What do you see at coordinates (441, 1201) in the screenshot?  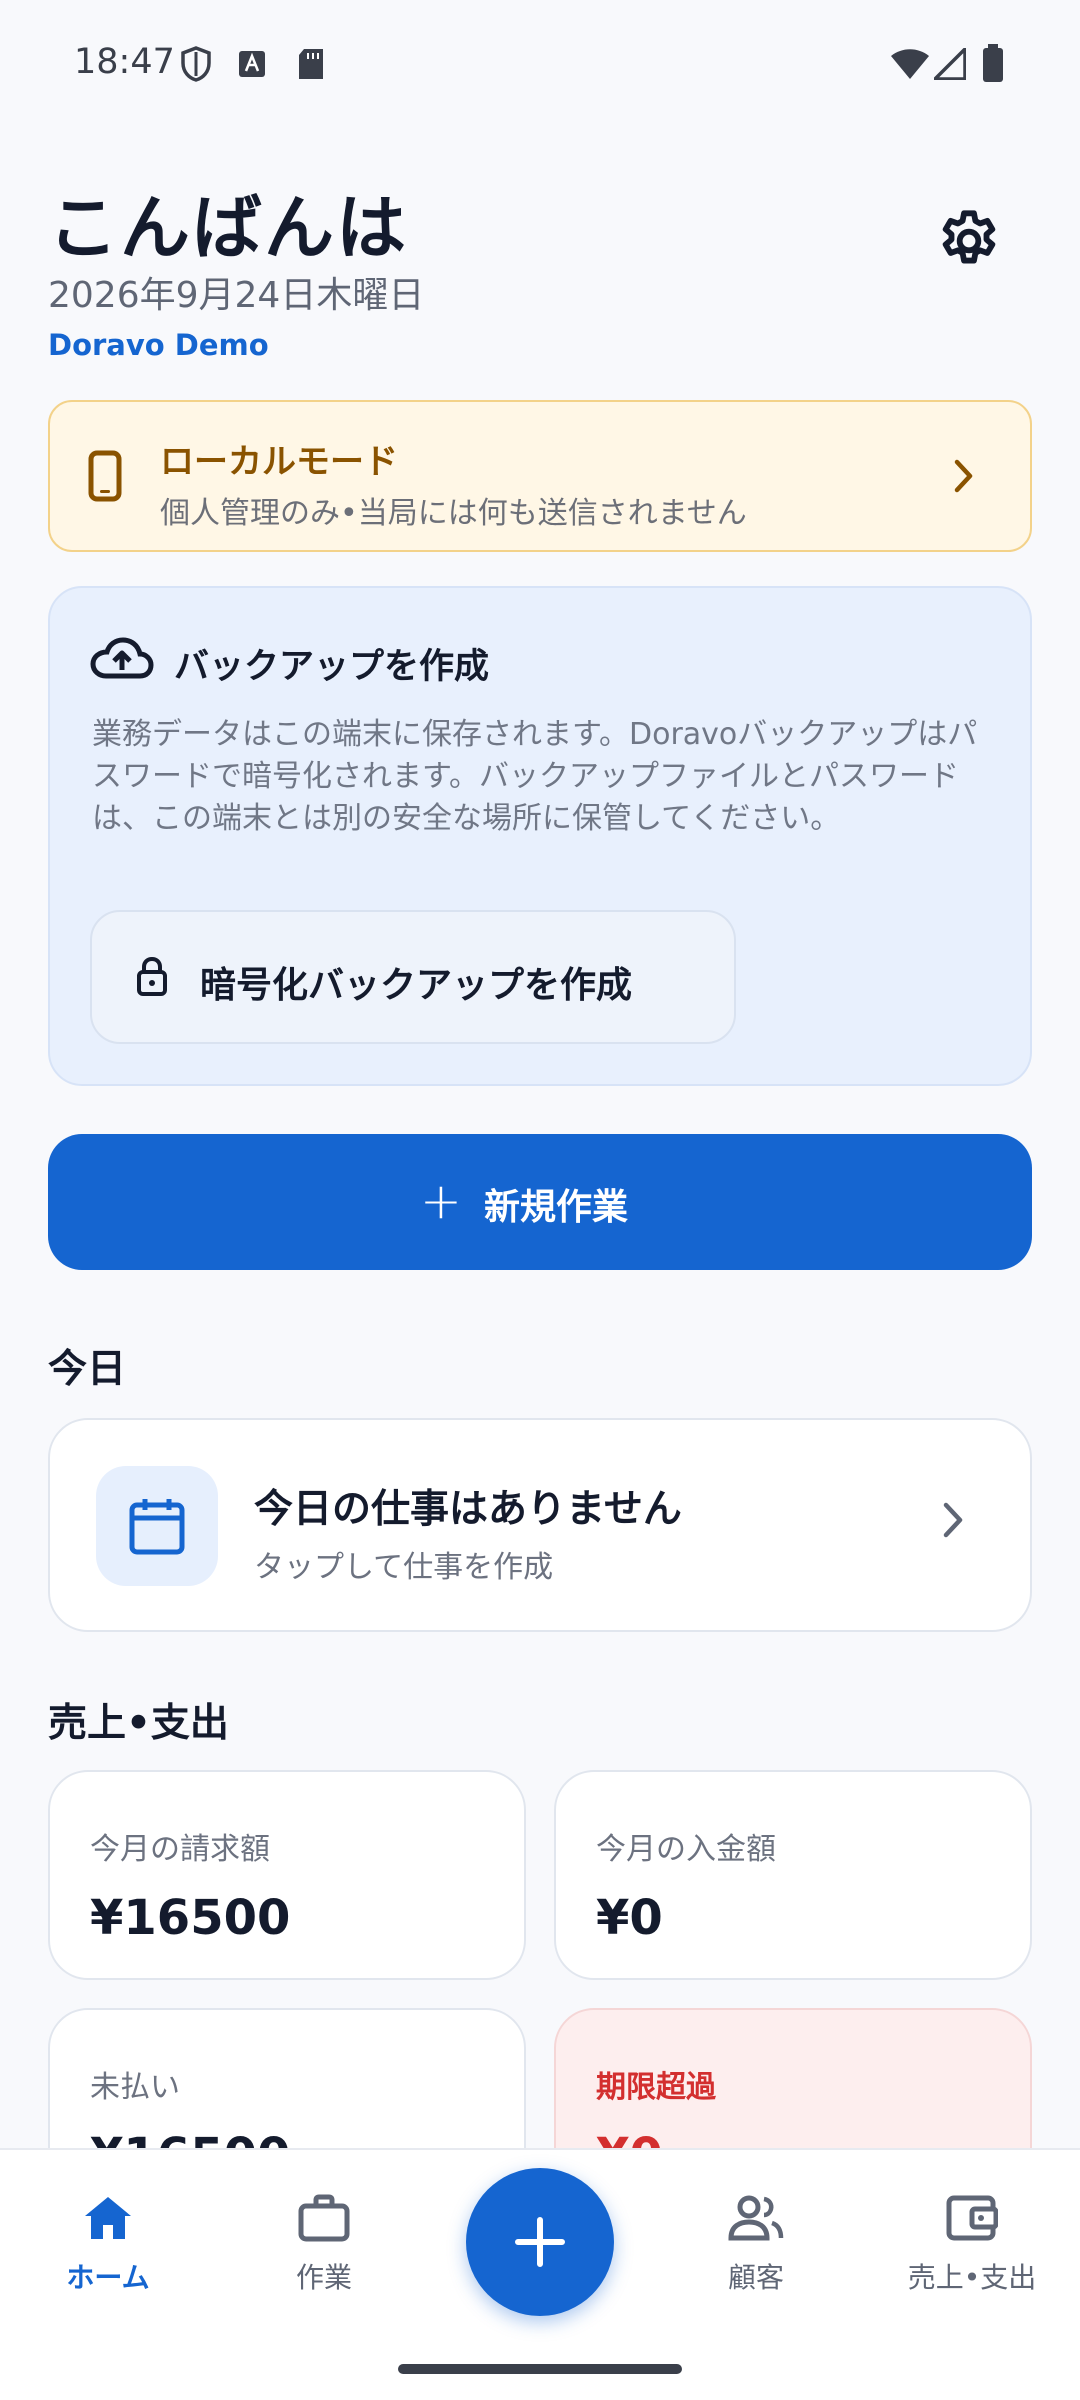 I see `plus-icon: +` at bounding box center [441, 1201].